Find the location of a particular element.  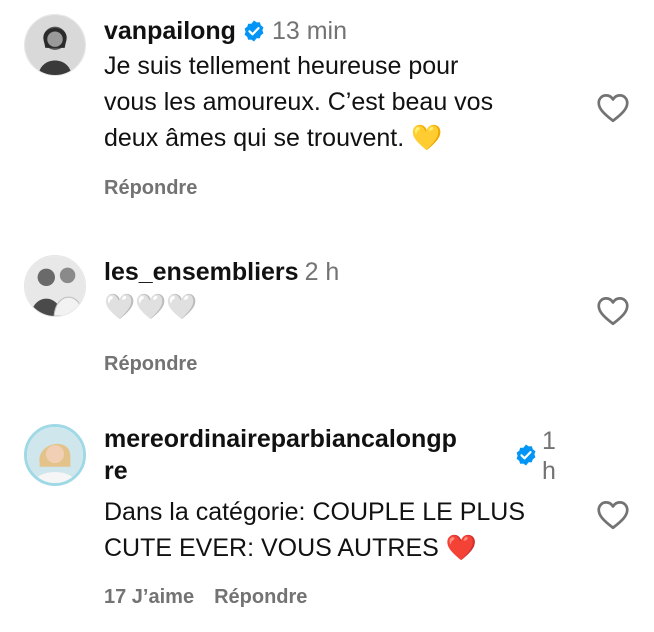

profile-photo-two-men-icon is located at coordinates (55, 286).